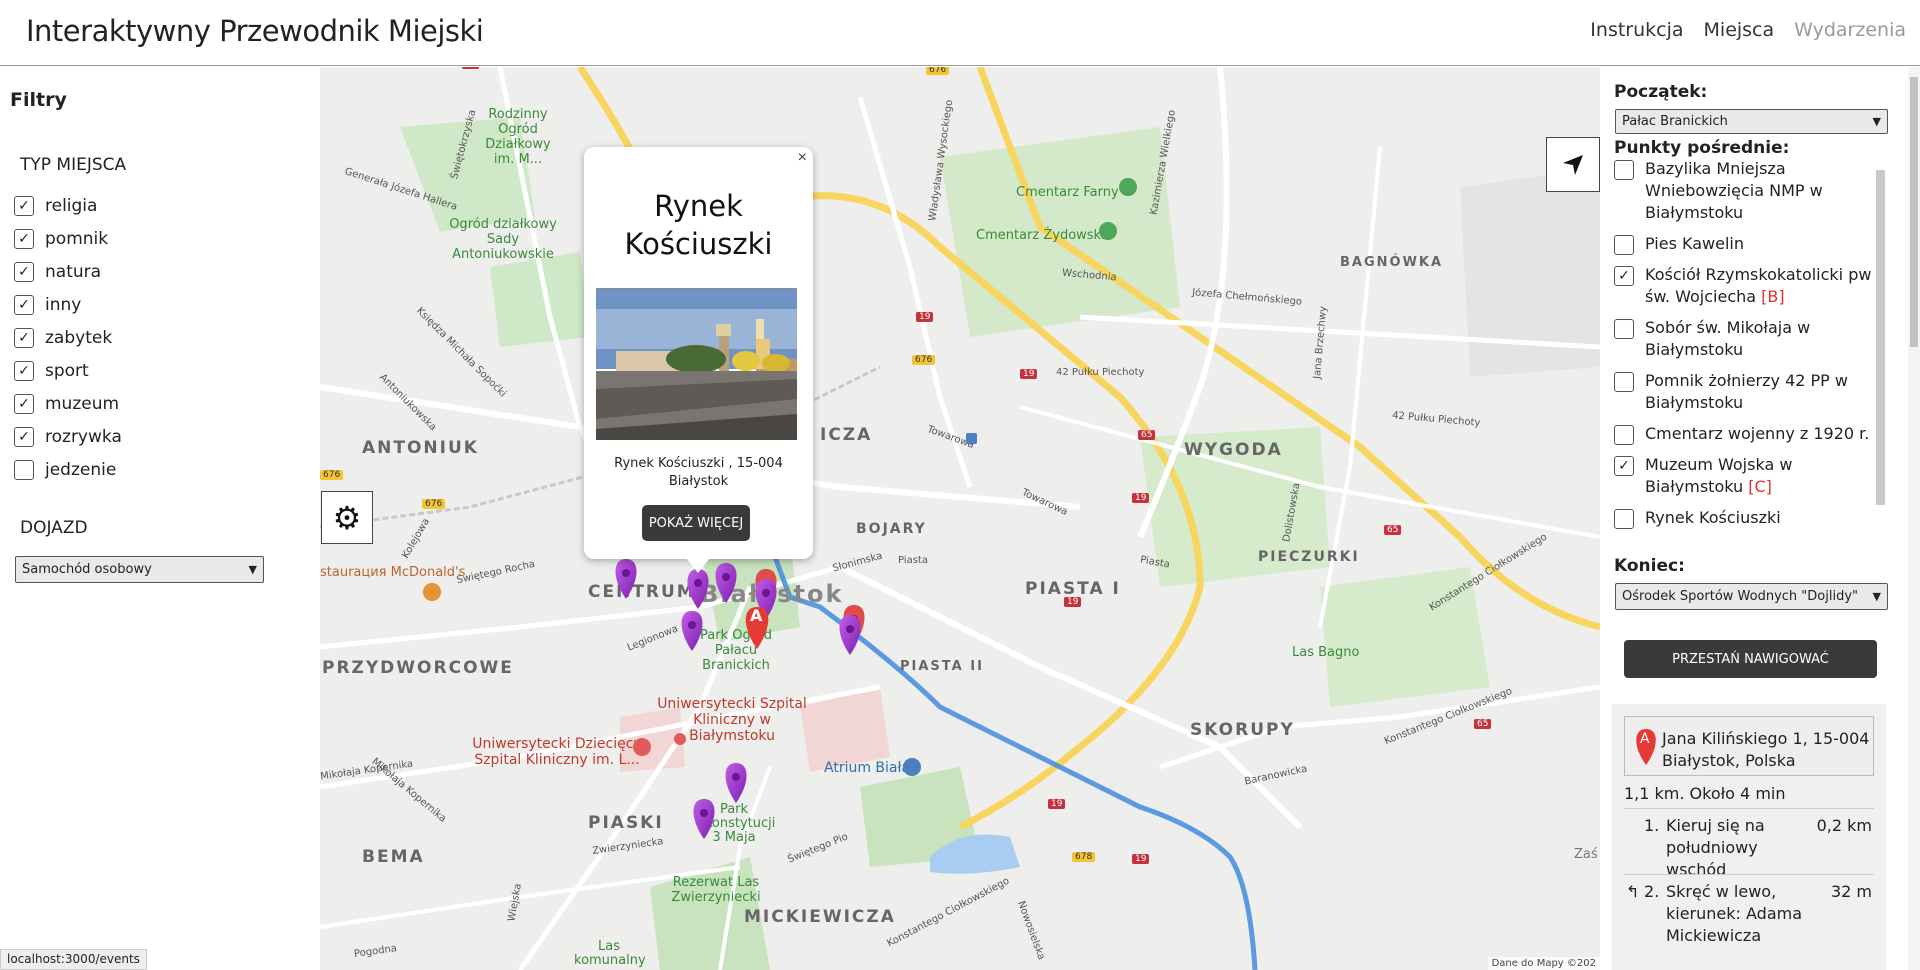 Image resolution: width=1920 pixels, height=970 pixels. Describe the element at coordinates (71, 205) in the screenshot. I see `filter-type-label: religia` at that location.